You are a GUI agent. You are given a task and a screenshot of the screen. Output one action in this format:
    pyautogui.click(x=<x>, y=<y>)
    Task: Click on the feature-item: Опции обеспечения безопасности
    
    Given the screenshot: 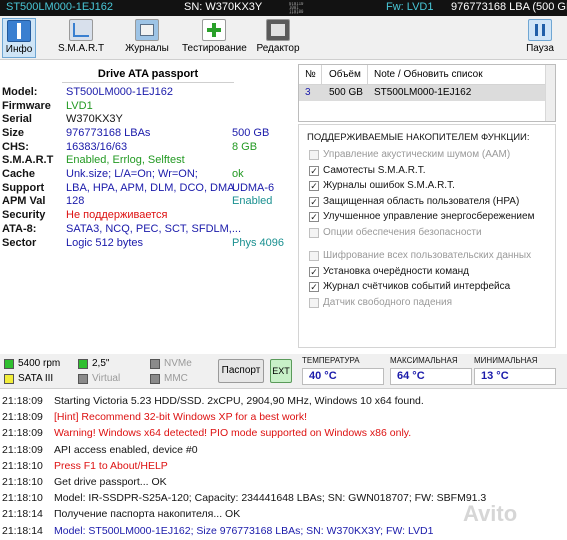 What is the action you would take?
    pyautogui.click(x=430, y=233)
    